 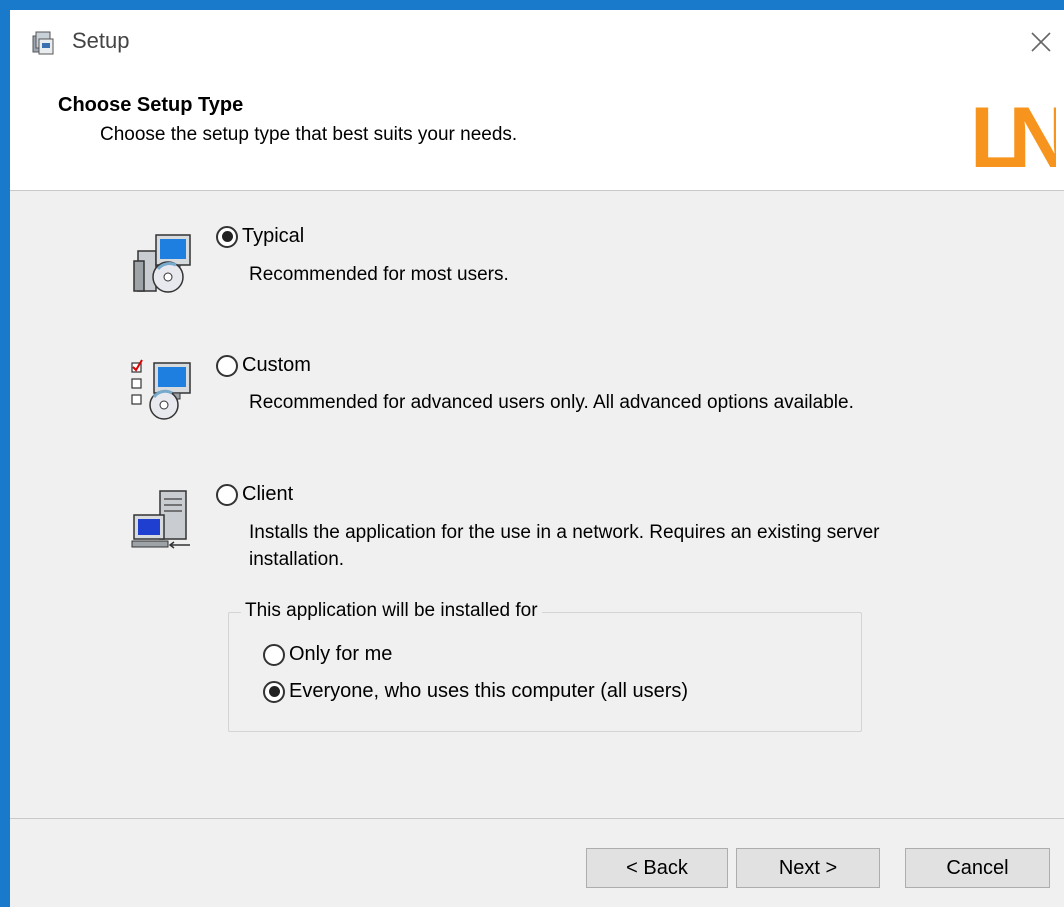 What do you see at coordinates (161, 389) in the screenshot?
I see `custom-setup-icon` at bounding box center [161, 389].